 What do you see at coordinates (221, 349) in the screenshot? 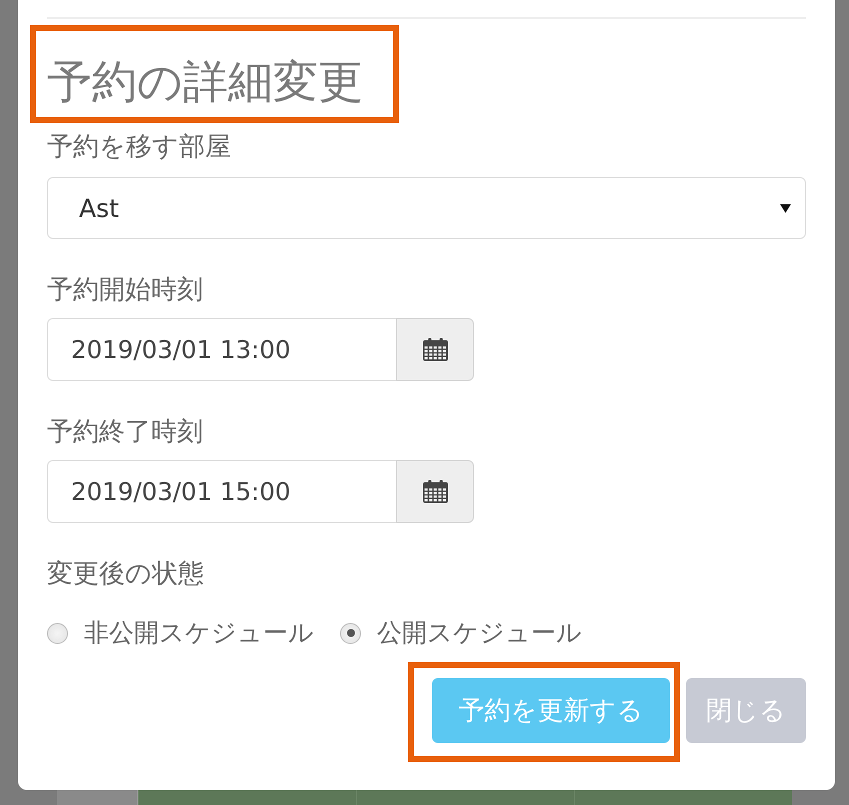
I see `datetime-input: 2019/03/01 13:00` at bounding box center [221, 349].